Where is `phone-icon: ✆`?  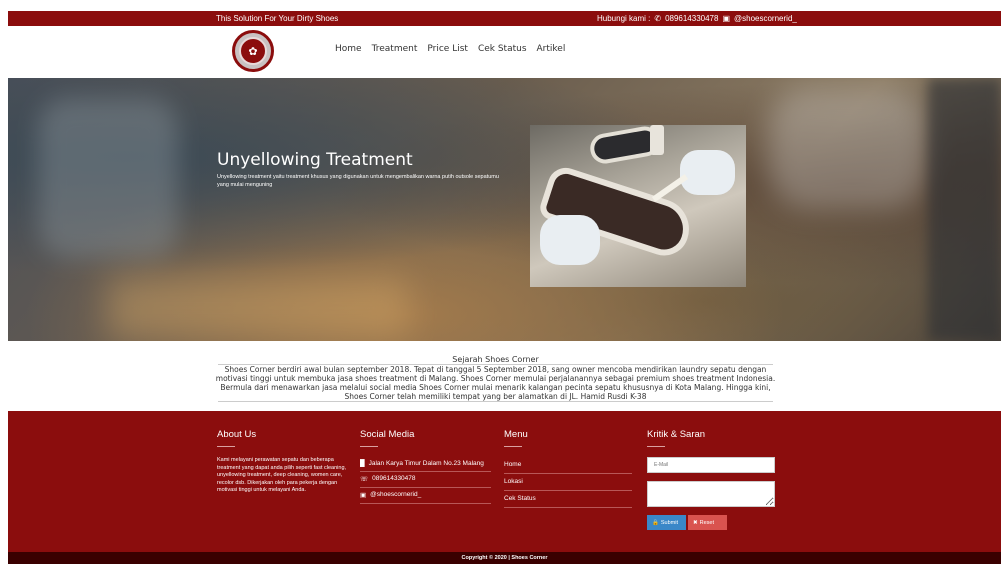 phone-icon: ✆ is located at coordinates (658, 18).